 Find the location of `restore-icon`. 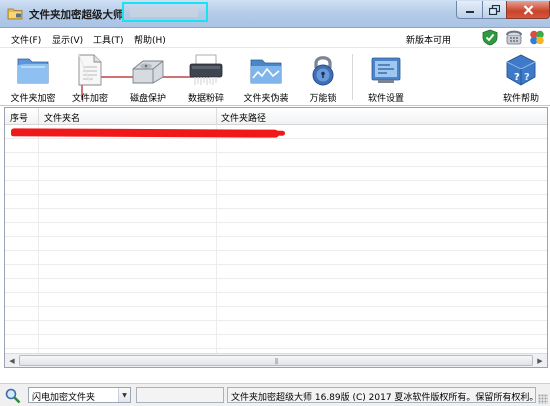

restore-icon is located at coordinates (494, 9).